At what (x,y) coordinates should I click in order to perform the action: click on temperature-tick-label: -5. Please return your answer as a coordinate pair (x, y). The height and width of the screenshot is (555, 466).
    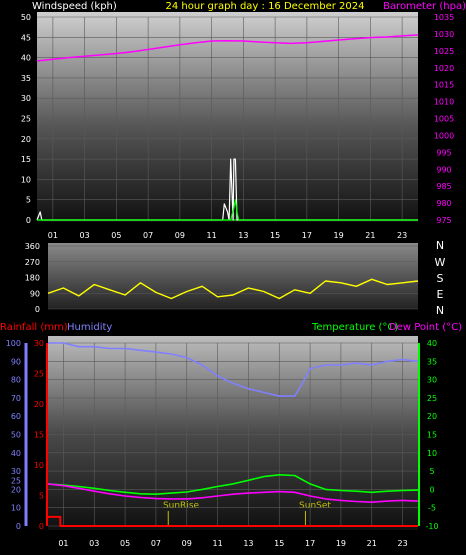
    Looking at the image, I should click on (432, 508).